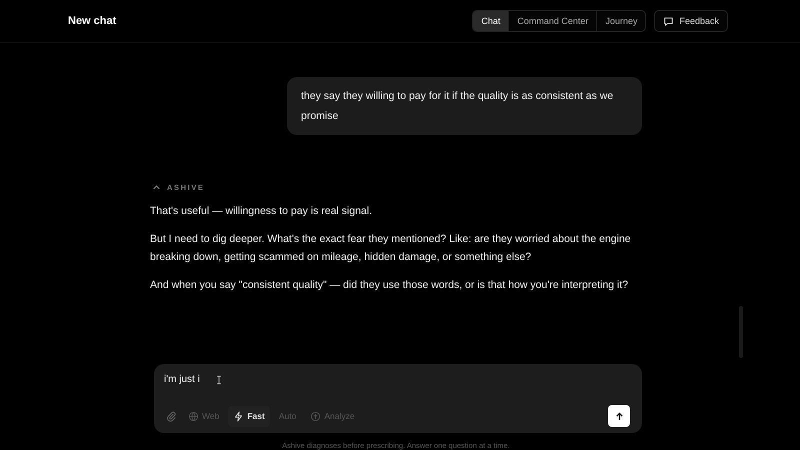  I want to click on circle-info-icon, so click(316, 416).